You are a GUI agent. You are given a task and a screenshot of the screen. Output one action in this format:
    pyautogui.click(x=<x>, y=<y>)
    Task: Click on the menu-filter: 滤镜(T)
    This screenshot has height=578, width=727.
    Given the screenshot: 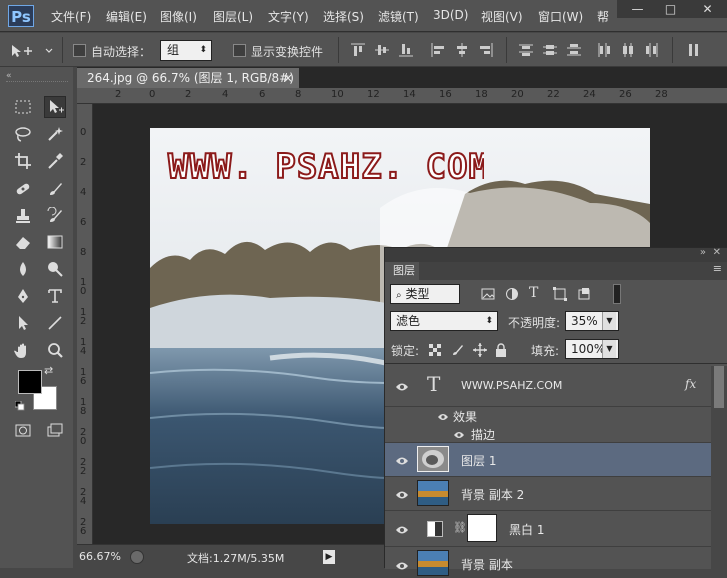 What is the action you would take?
    pyautogui.click(x=398, y=16)
    